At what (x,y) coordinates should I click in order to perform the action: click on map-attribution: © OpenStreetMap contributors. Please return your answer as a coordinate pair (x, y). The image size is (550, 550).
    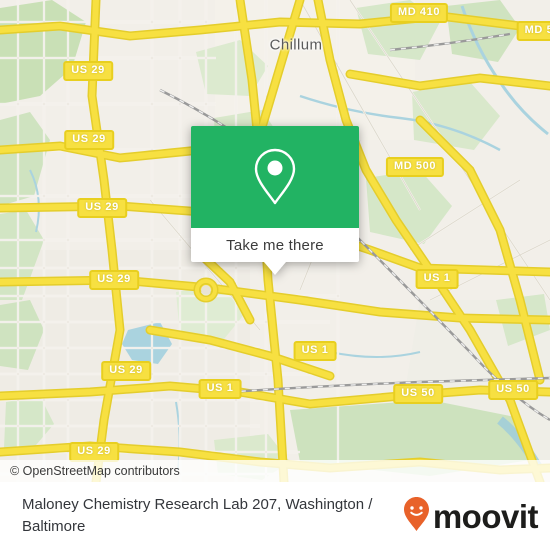
    Looking at the image, I should click on (275, 471).